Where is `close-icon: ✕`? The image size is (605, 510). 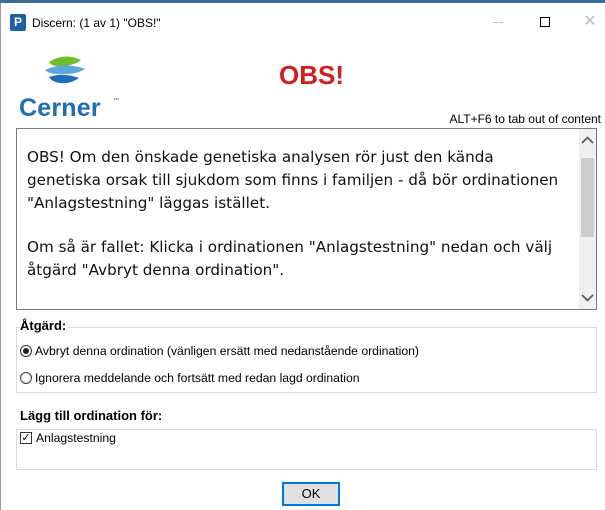
close-icon: ✕ is located at coordinates (590, 21).